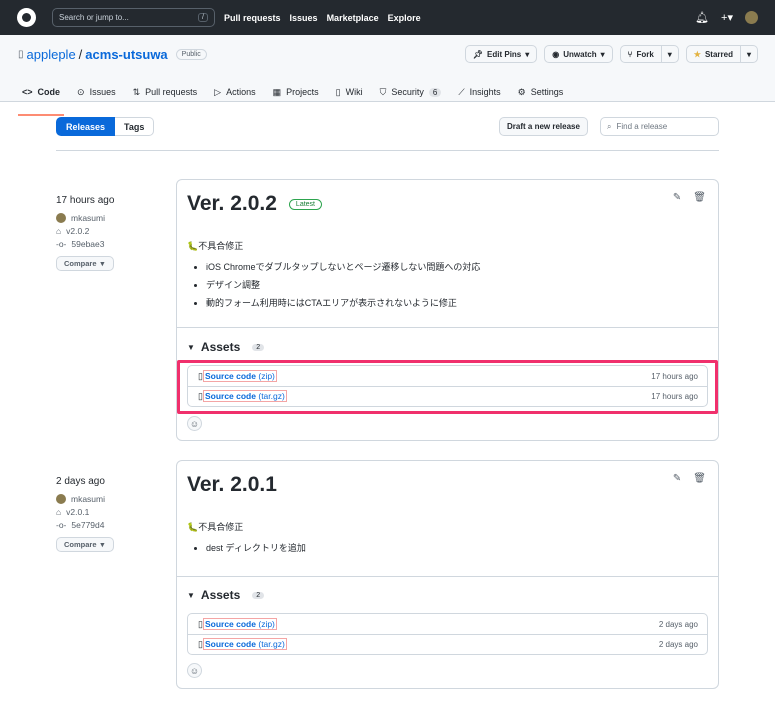  I want to click on tag-icon: ⌂, so click(59, 231).